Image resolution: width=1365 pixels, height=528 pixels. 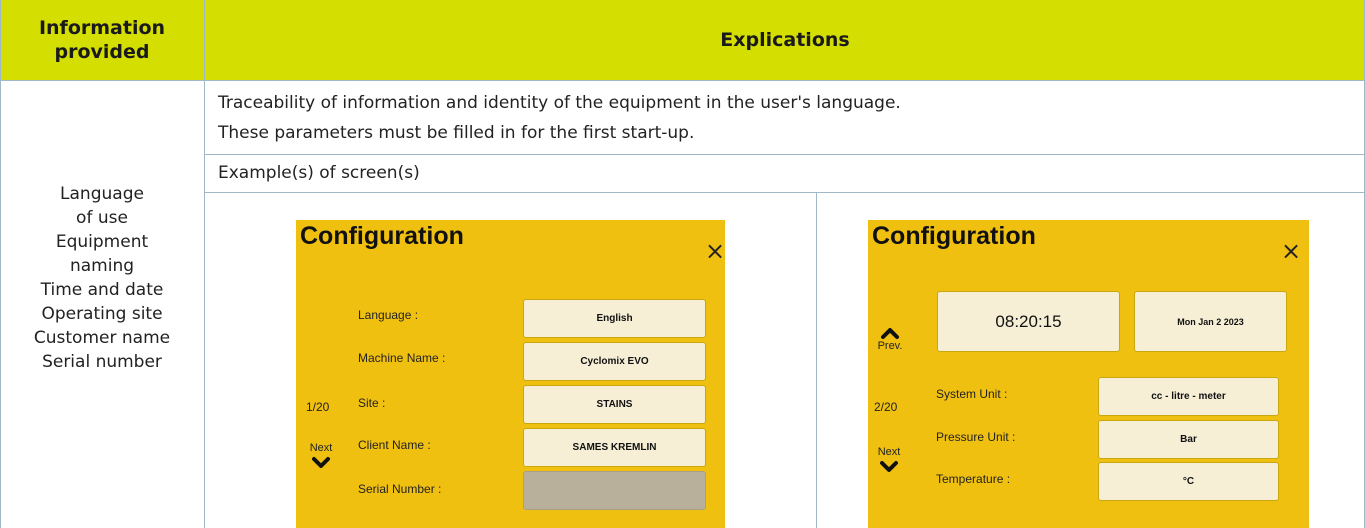 I want to click on field-label-machine-name: Machine Name :, so click(x=402, y=358).